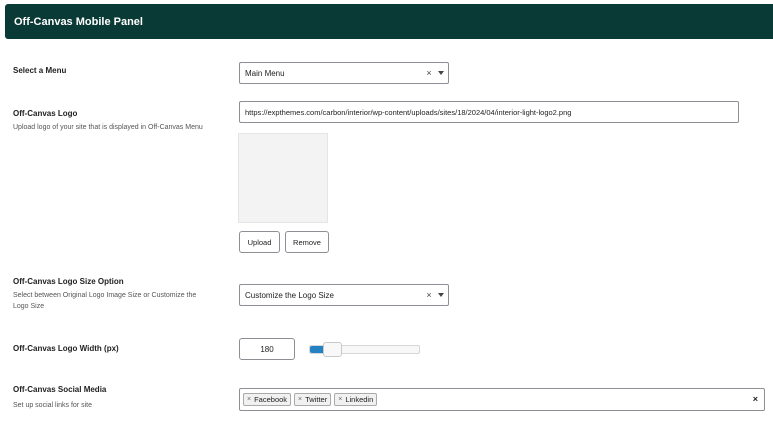 This screenshot has width=773, height=444. I want to click on tag-label: Facebook, so click(271, 399).